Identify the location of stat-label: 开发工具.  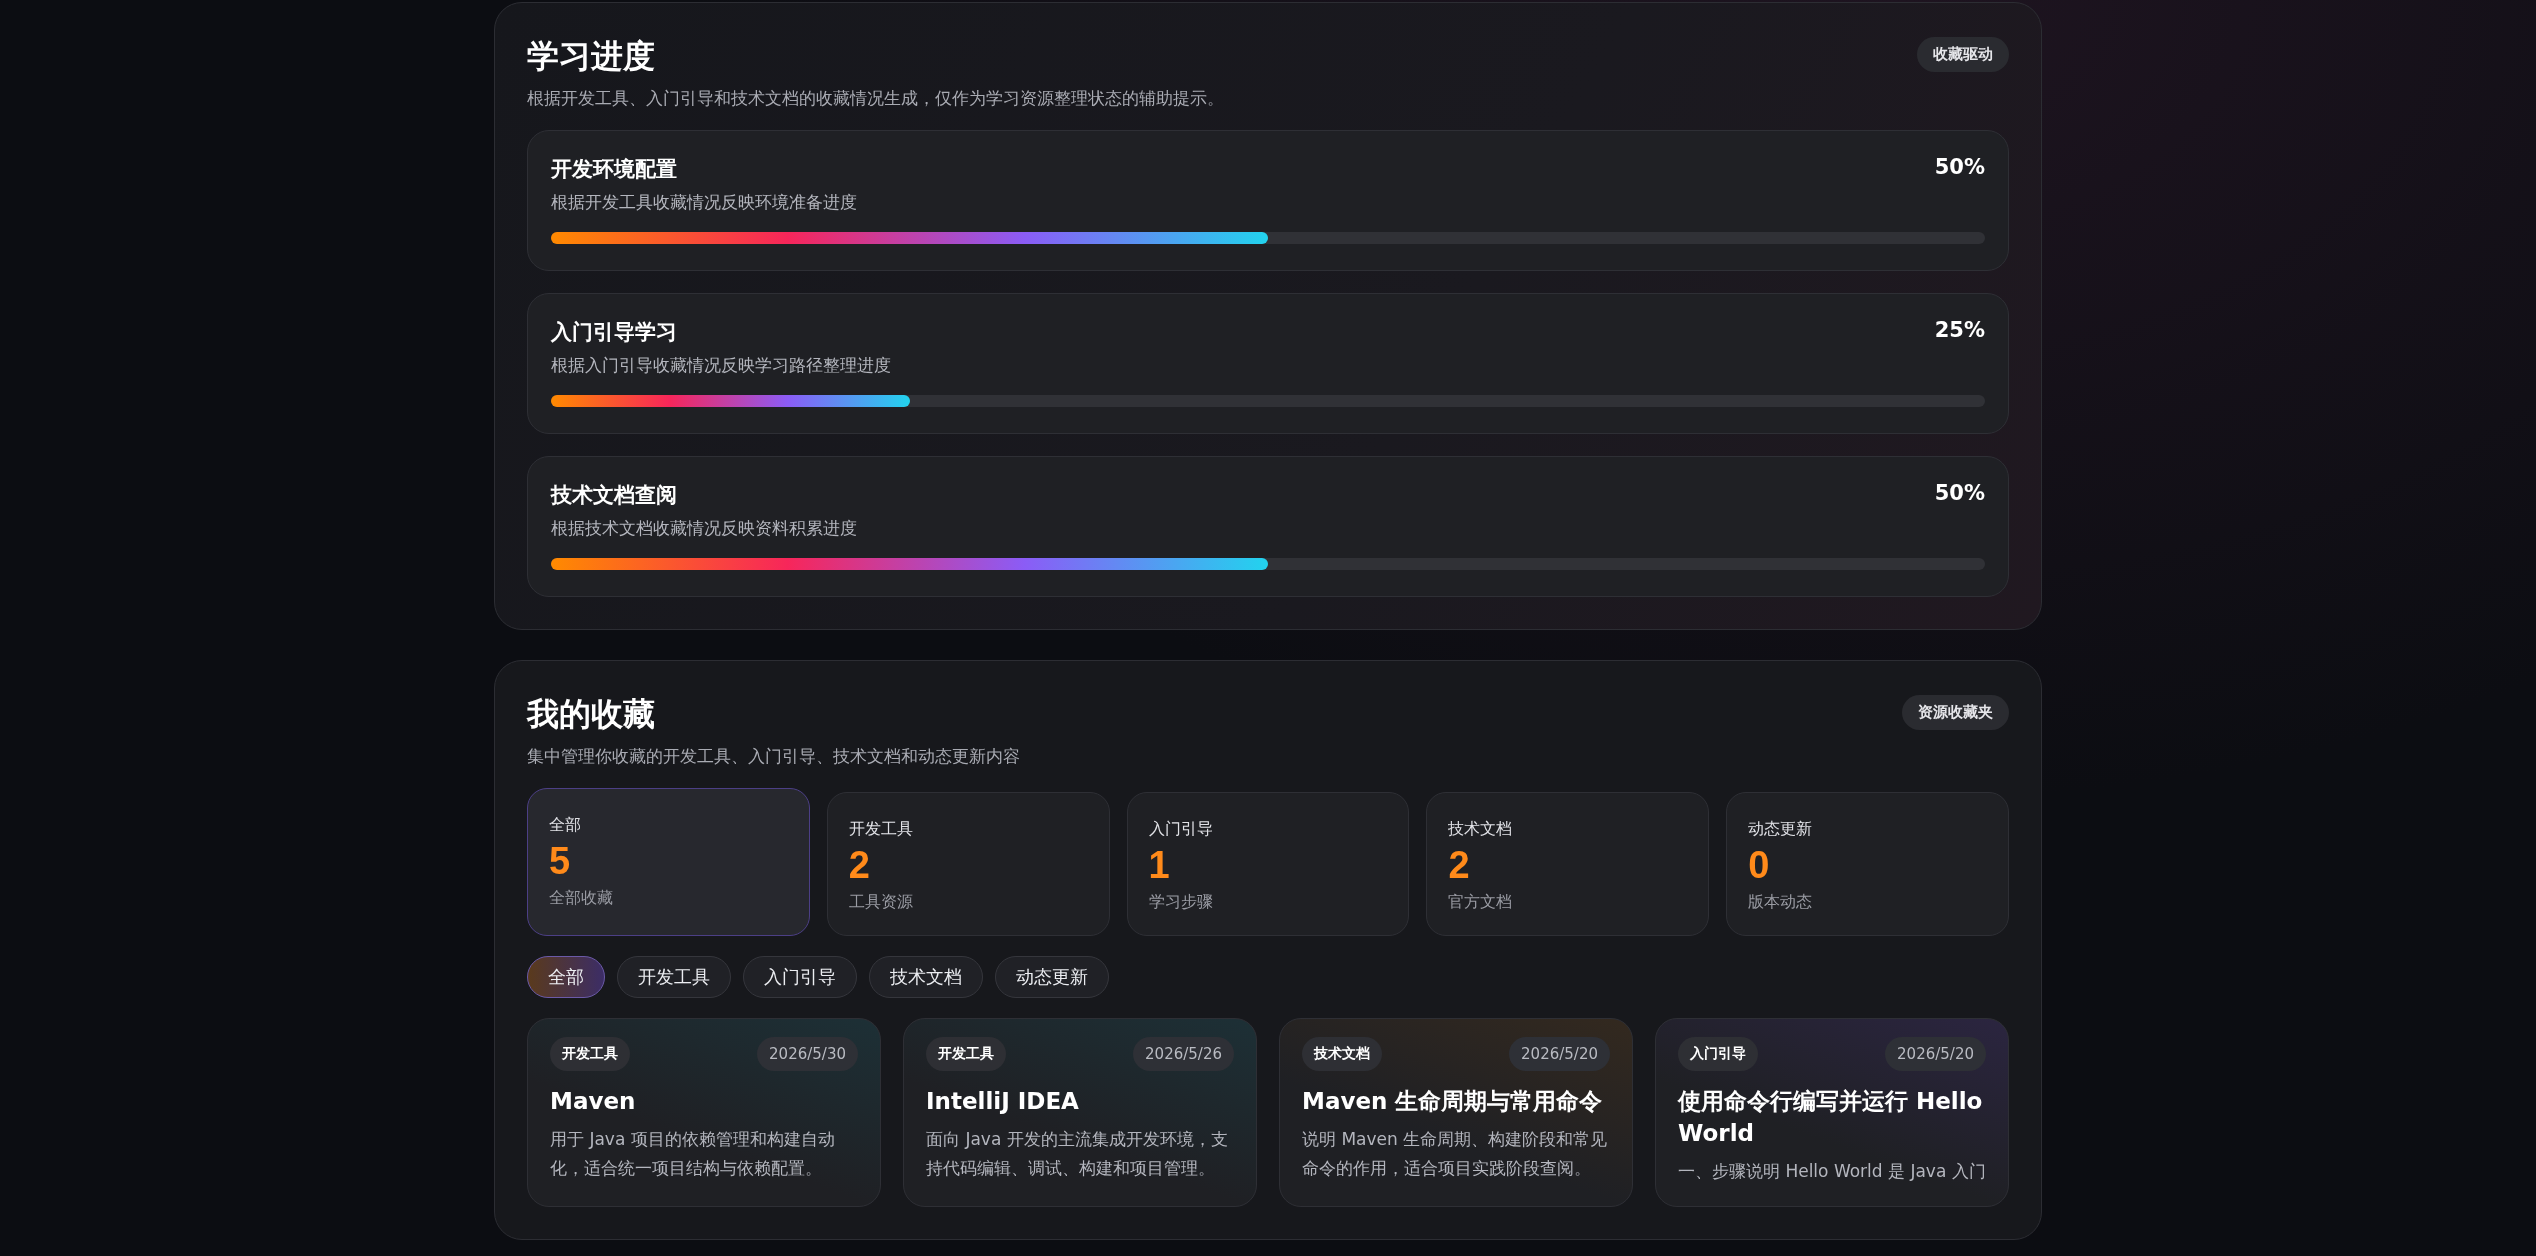
(881, 829).